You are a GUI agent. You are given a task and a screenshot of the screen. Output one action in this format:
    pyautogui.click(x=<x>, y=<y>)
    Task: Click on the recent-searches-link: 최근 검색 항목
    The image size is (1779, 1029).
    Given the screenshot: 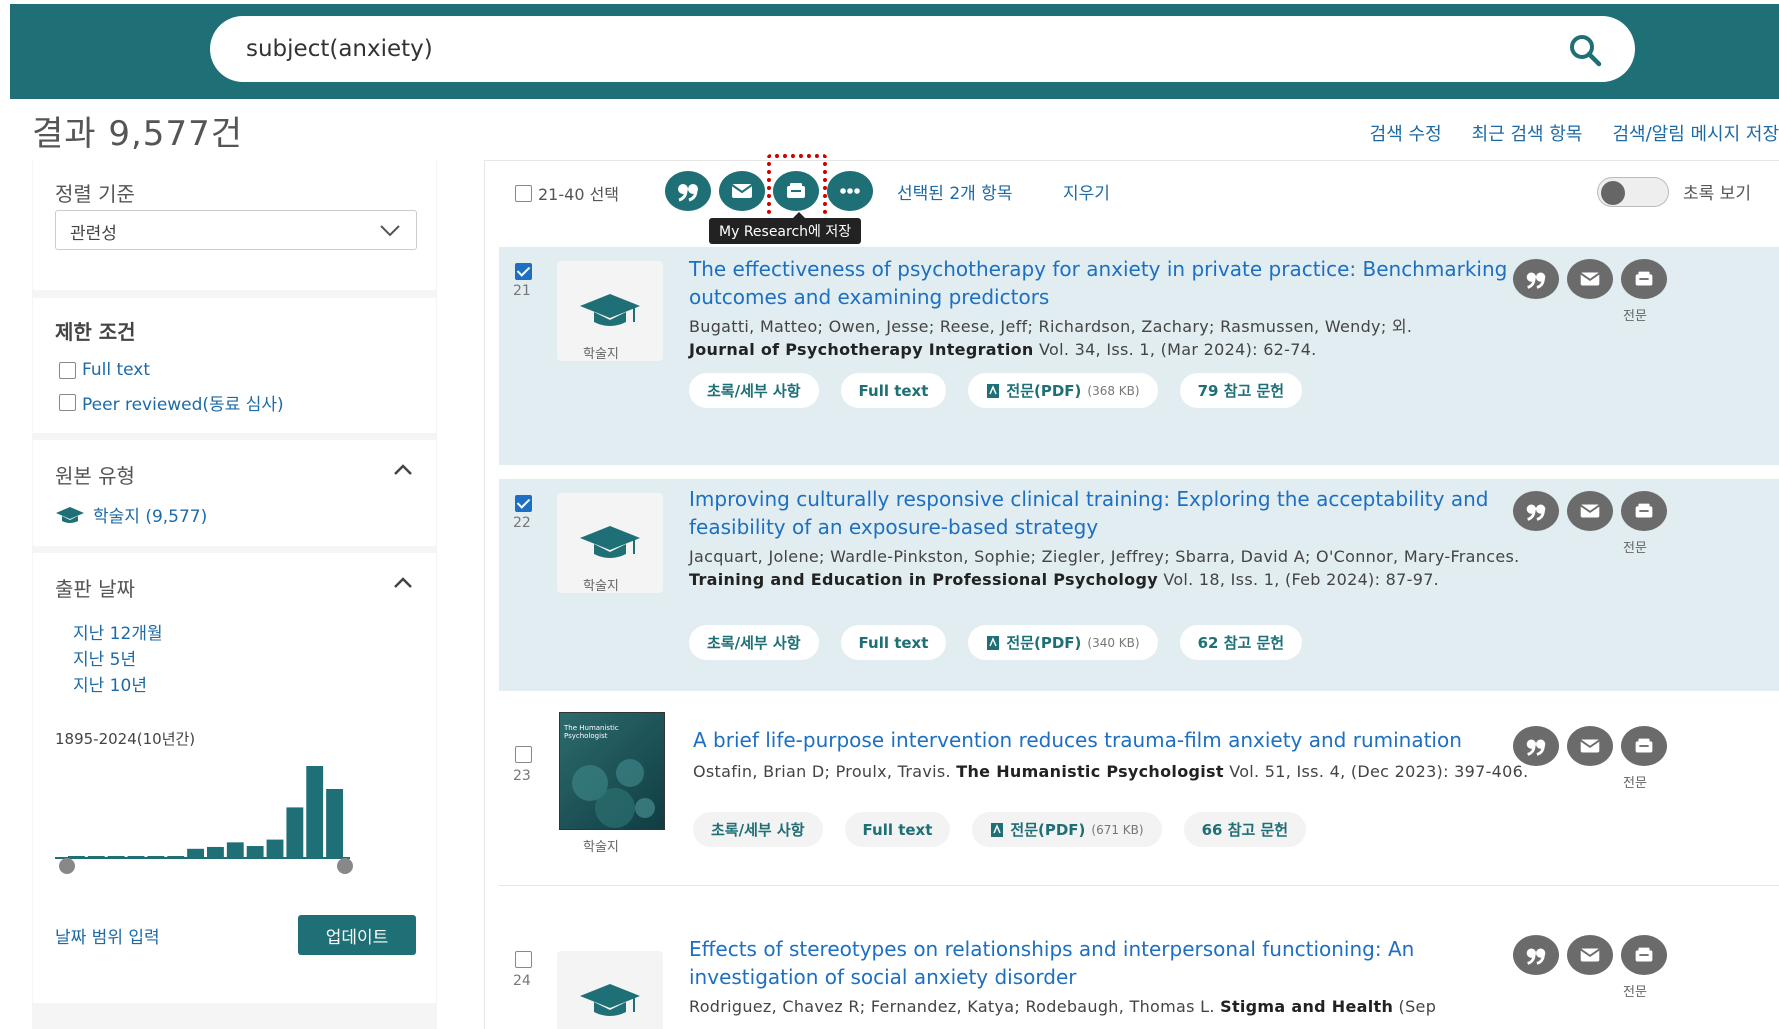 What is the action you would take?
    pyautogui.click(x=1527, y=133)
    